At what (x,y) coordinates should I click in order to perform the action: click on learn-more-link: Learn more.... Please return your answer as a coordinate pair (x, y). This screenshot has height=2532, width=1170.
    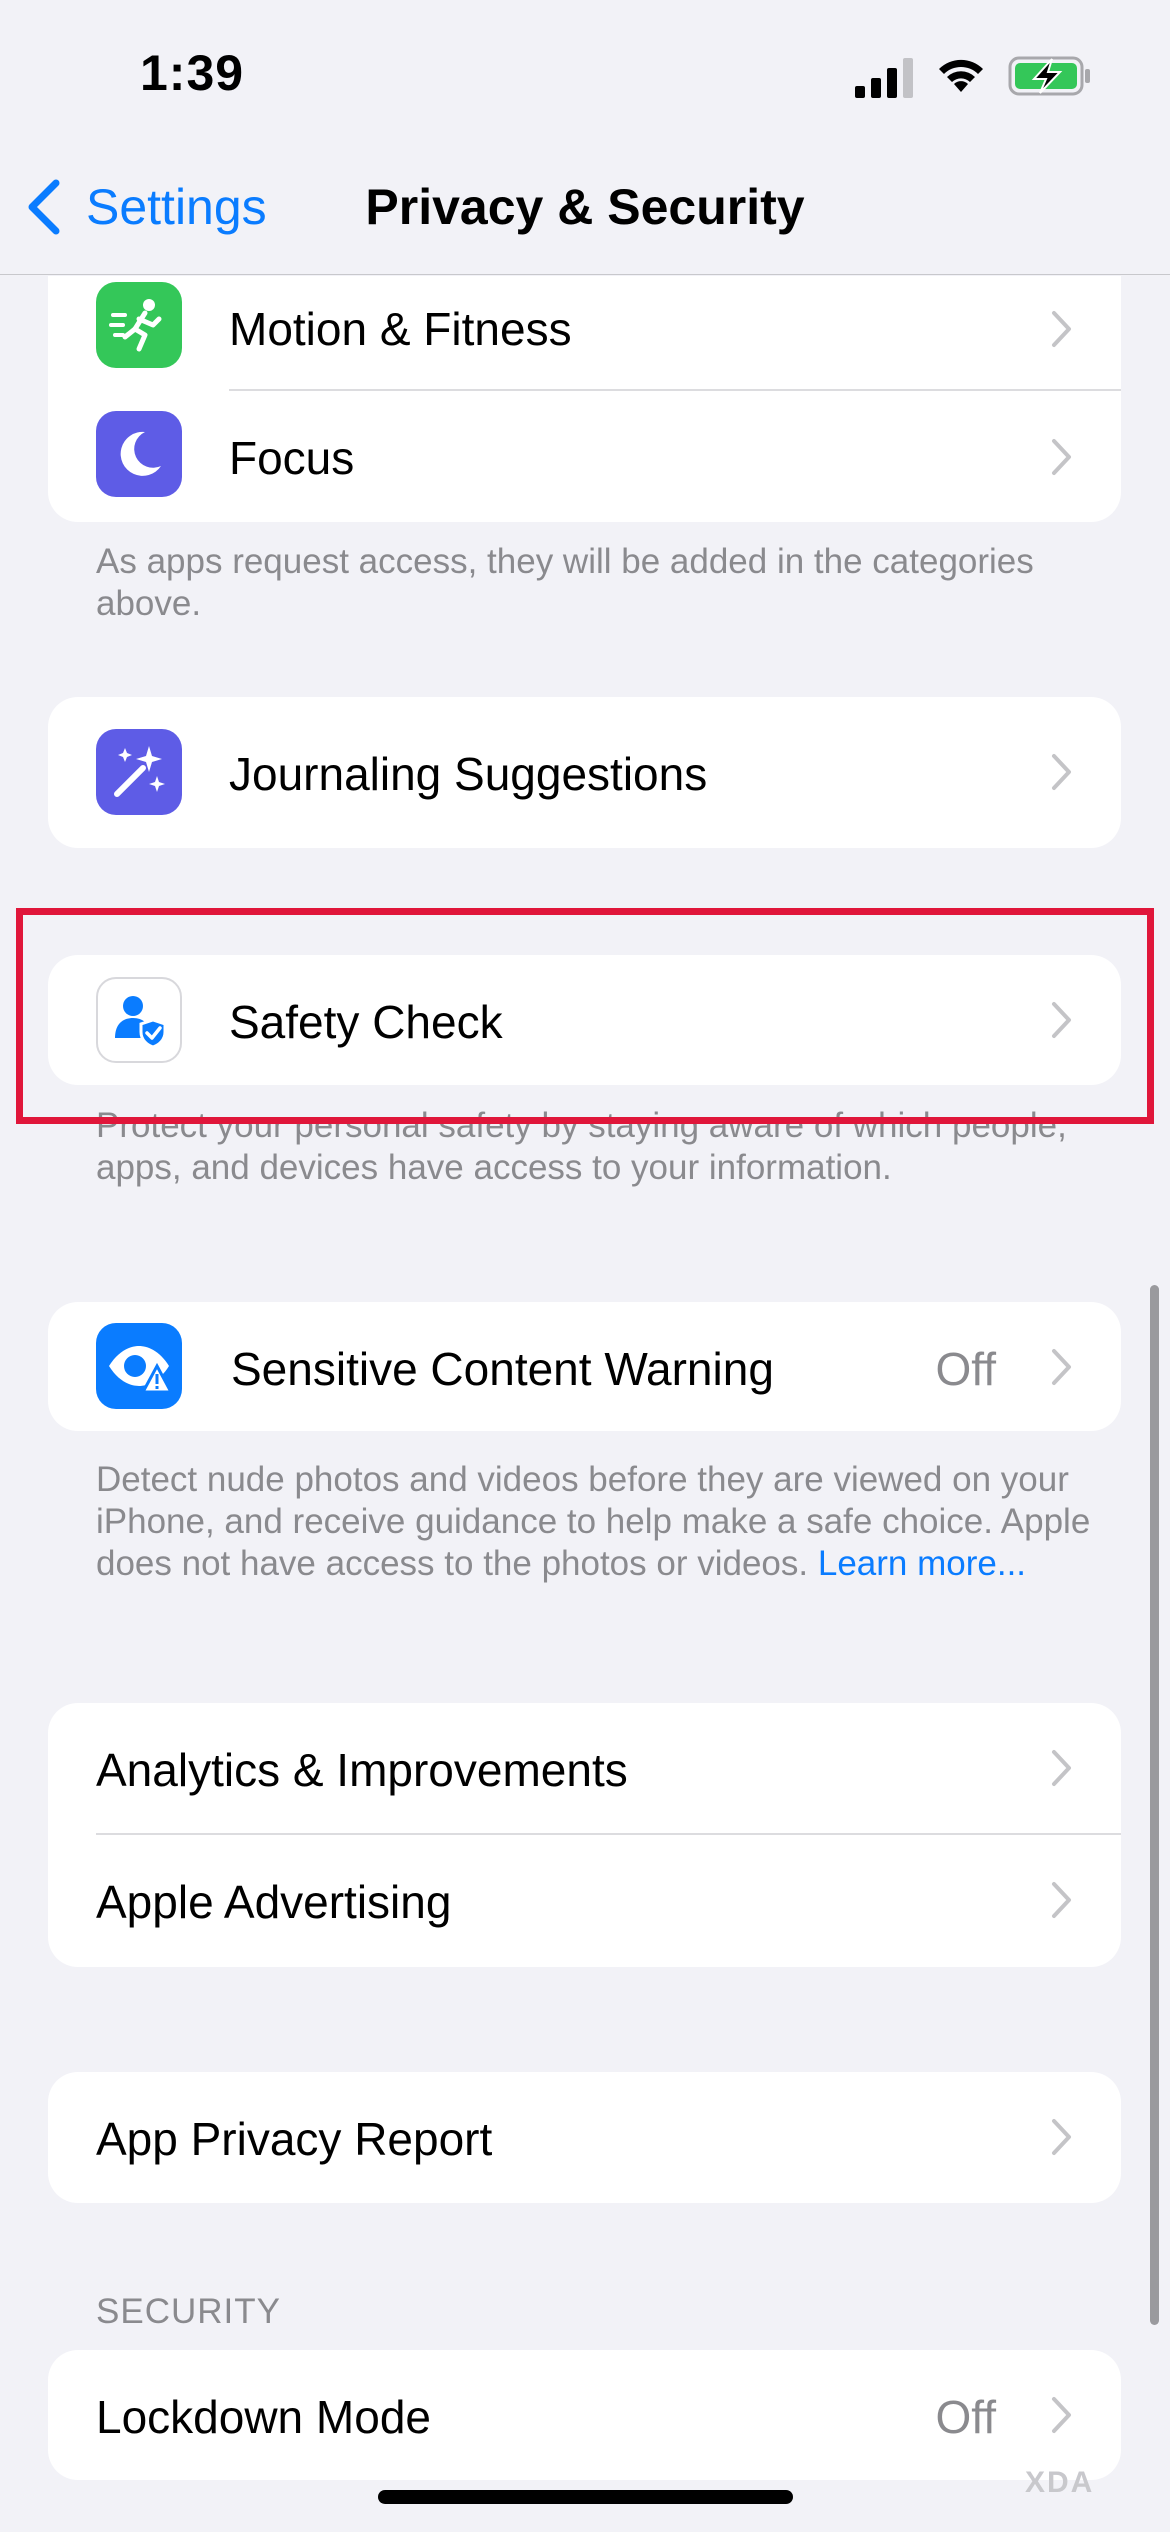
    Looking at the image, I should click on (922, 1563).